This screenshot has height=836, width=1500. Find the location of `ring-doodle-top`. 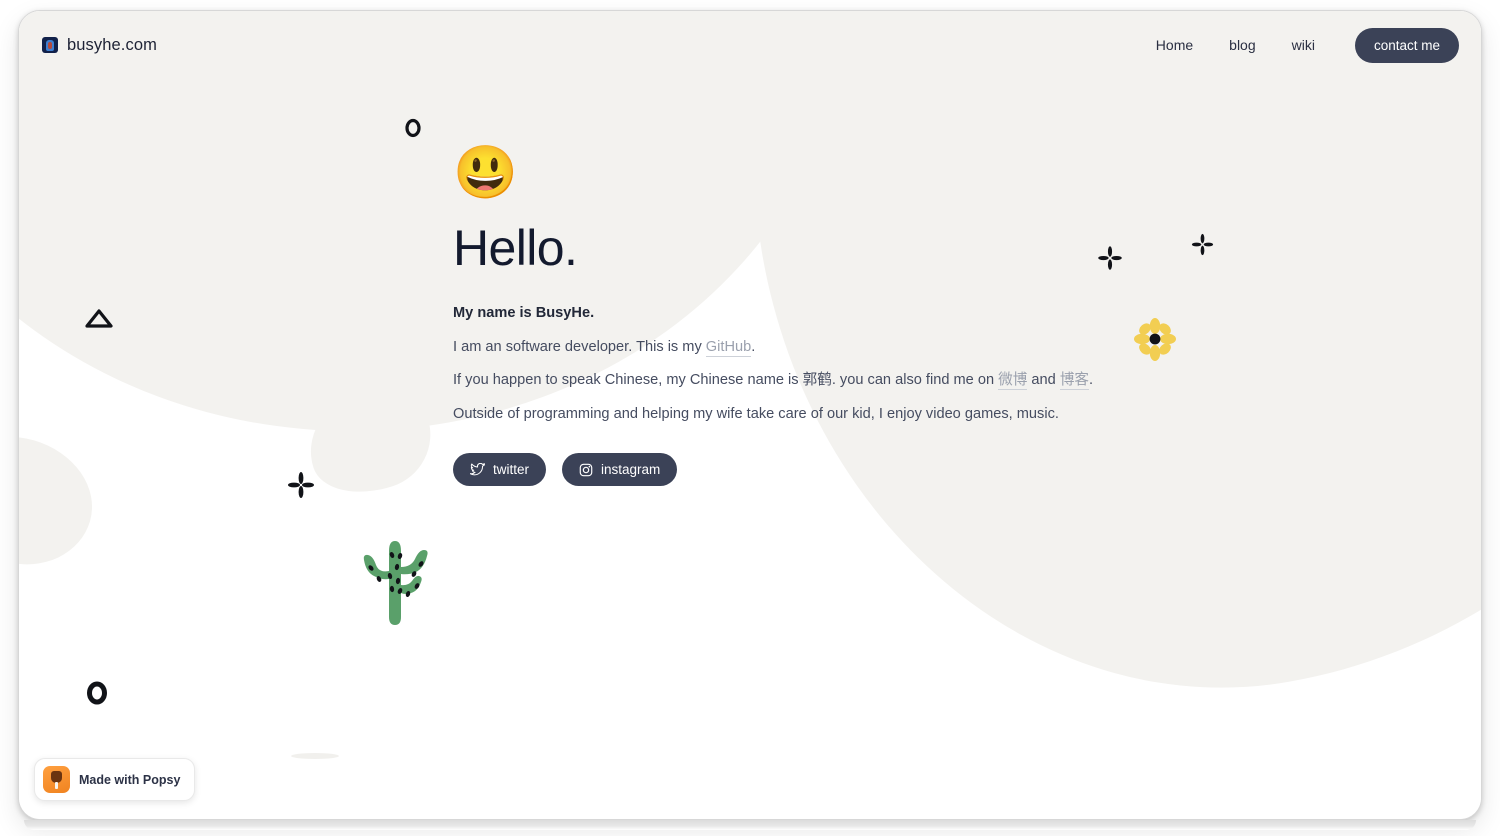

ring-doodle-top is located at coordinates (413, 128).